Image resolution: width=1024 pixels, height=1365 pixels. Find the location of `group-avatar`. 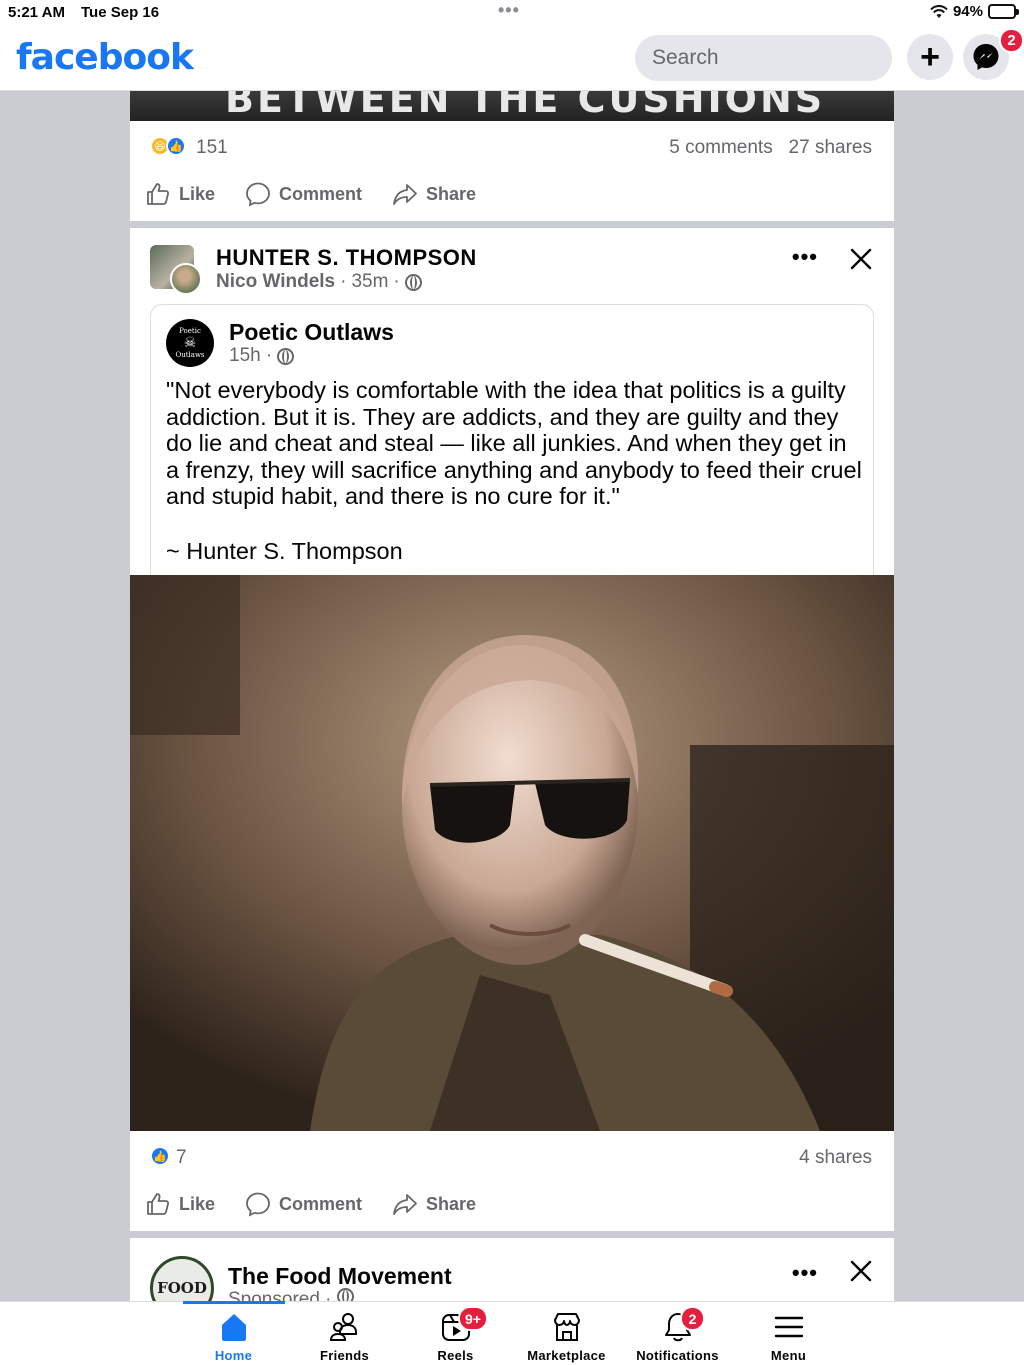

group-avatar is located at coordinates (178, 270).